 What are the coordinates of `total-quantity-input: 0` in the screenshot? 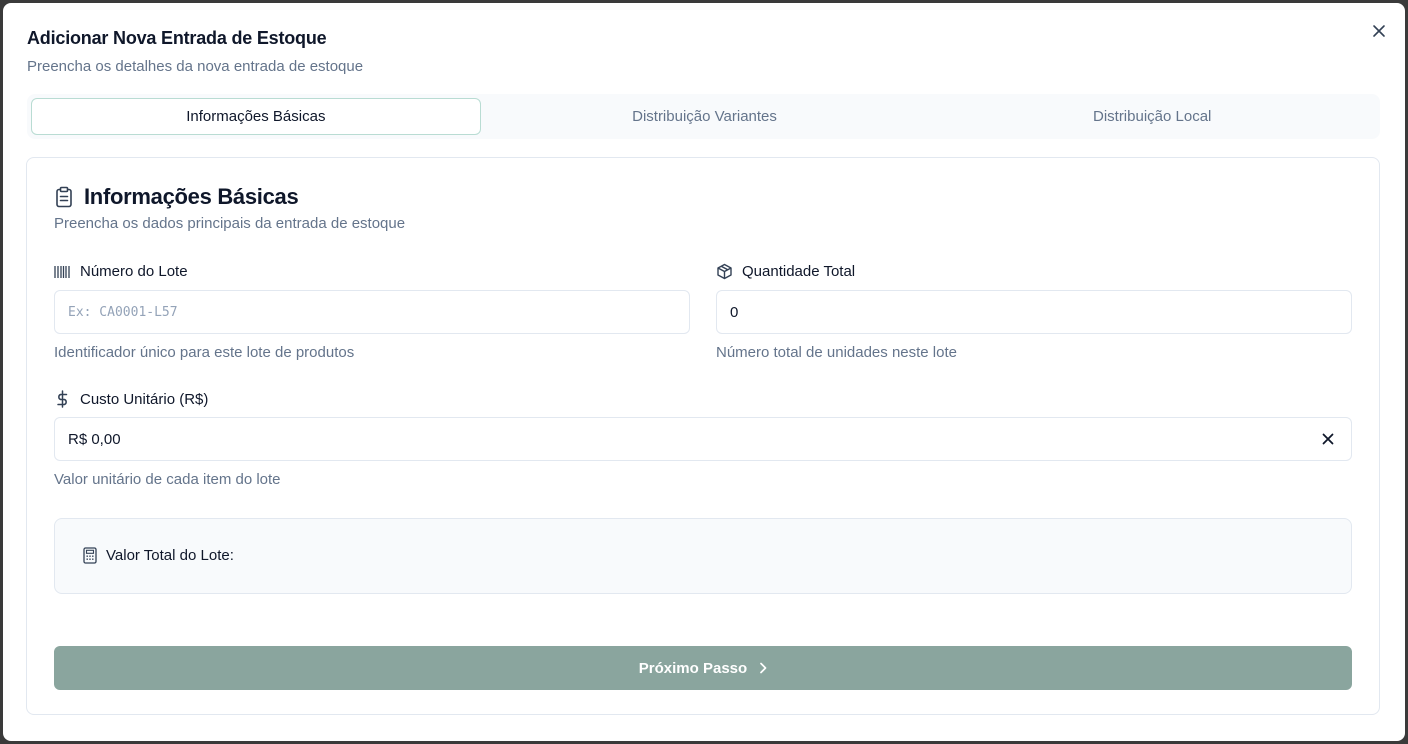 It's located at (1034, 312).